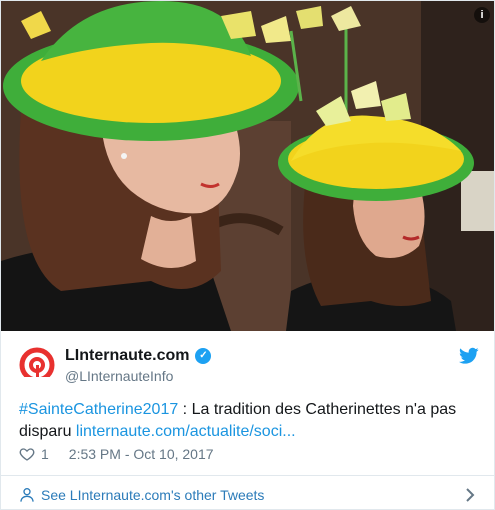 The height and width of the screenshot is (510, 495). Describe the element at coordinates (247, 475) in the screenshot. I see `divider` at that location.